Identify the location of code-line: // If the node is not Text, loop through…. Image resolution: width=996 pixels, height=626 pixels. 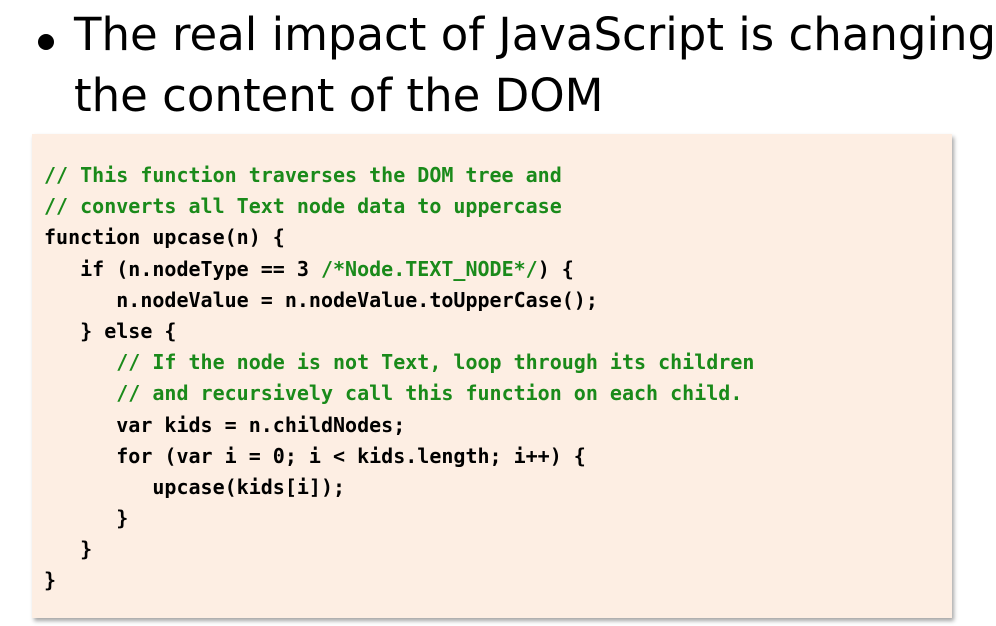
(399, 362).